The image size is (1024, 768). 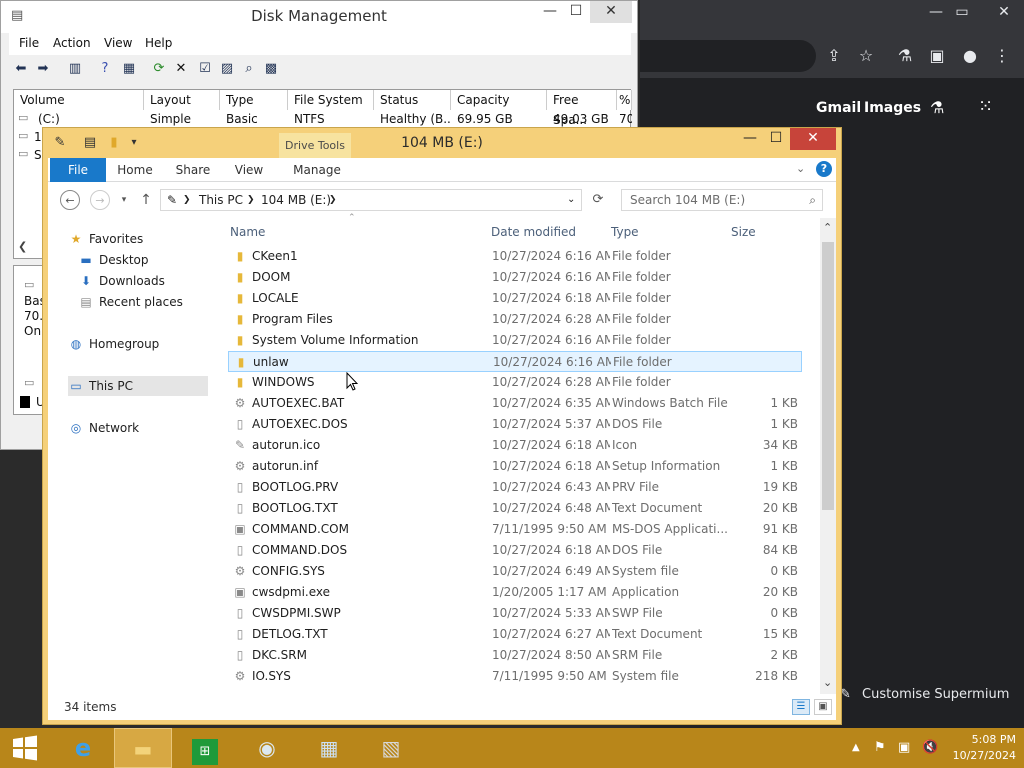 What do you see at coordinates (105, 69) in the screenshot?
I see `help-icon: ?` at bounding box center [105, 69].